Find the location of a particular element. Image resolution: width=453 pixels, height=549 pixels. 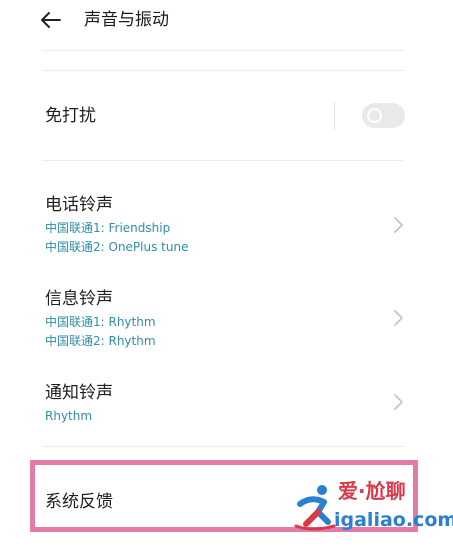

runner-logo-icon is located at coordinates (315, 508).